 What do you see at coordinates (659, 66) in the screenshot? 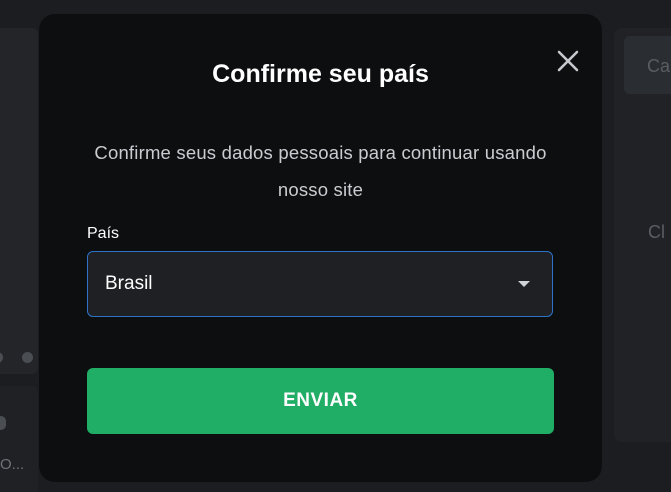
I see `background-side-button-text: Ca` at bounding box center [659, 66].